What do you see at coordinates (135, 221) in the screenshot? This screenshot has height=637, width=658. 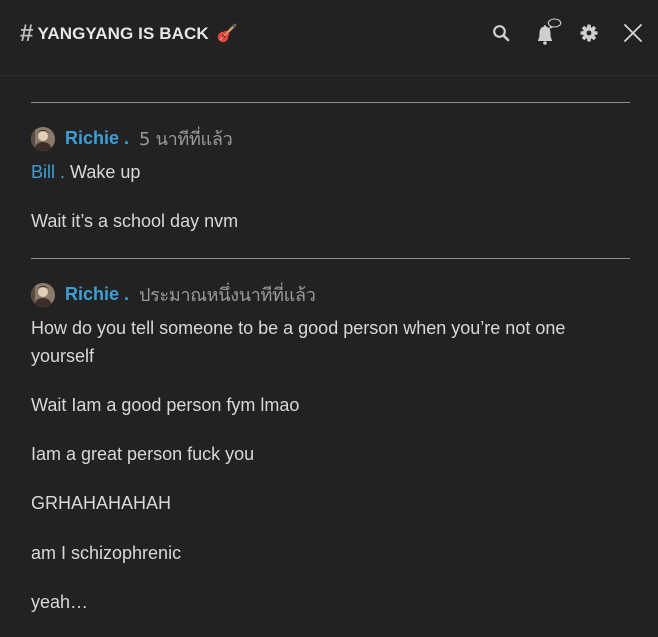 I see `message-text: Wait it’s a school day nvm` at bounding box center [135, 221].